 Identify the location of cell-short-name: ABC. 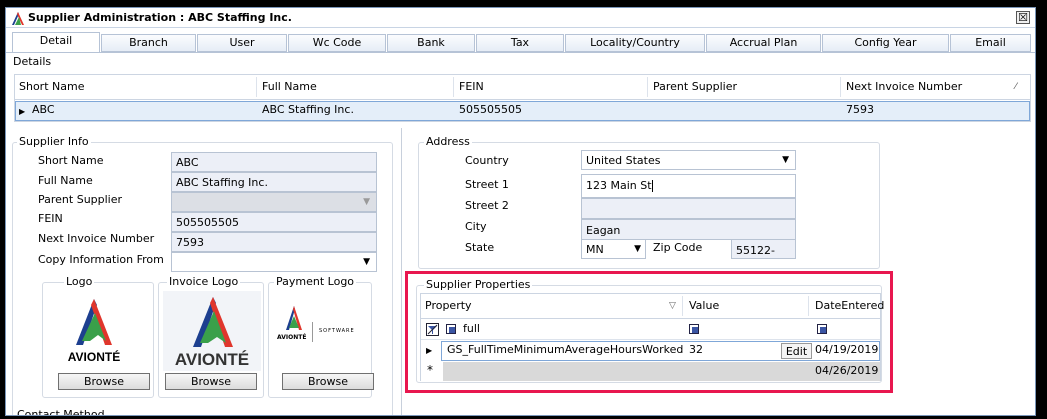
(43, 109).